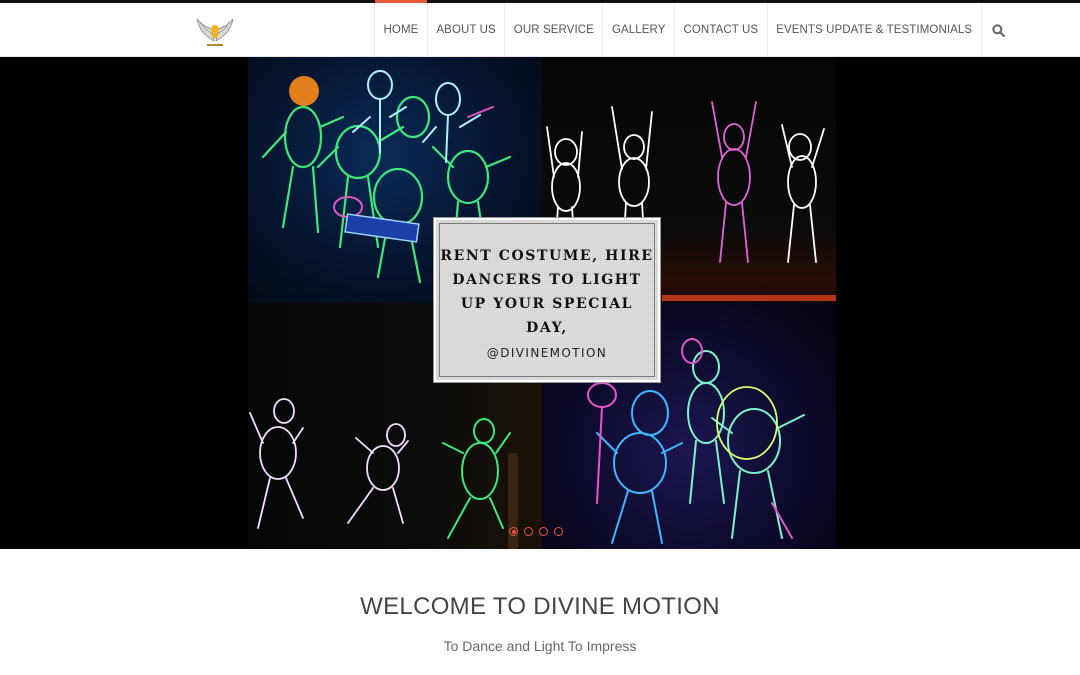  I want to click on nav-item-our-service: OUR SERVICE, so click(554, 30).